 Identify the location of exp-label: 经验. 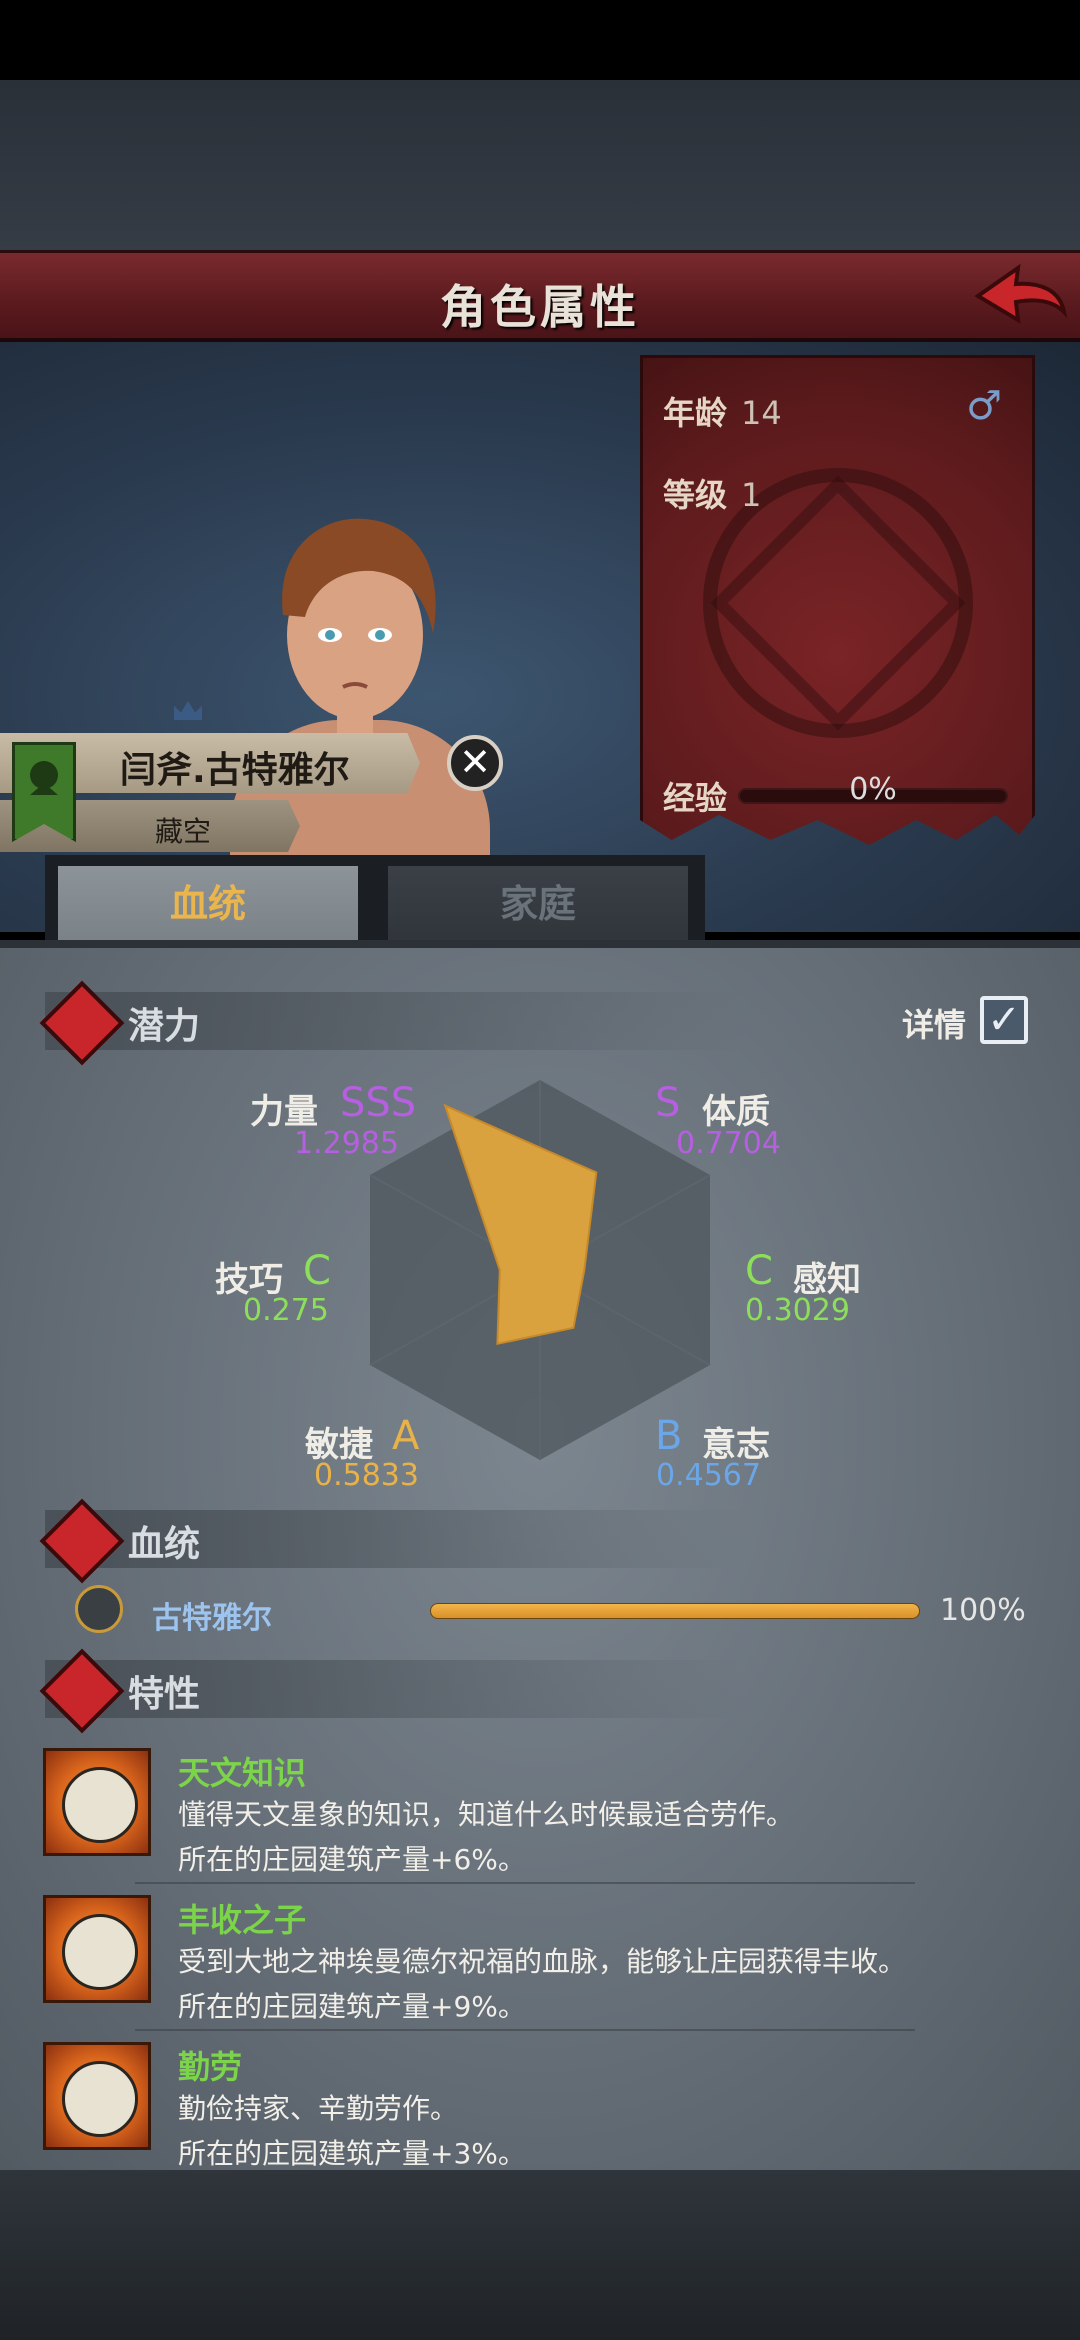
(695, 798).